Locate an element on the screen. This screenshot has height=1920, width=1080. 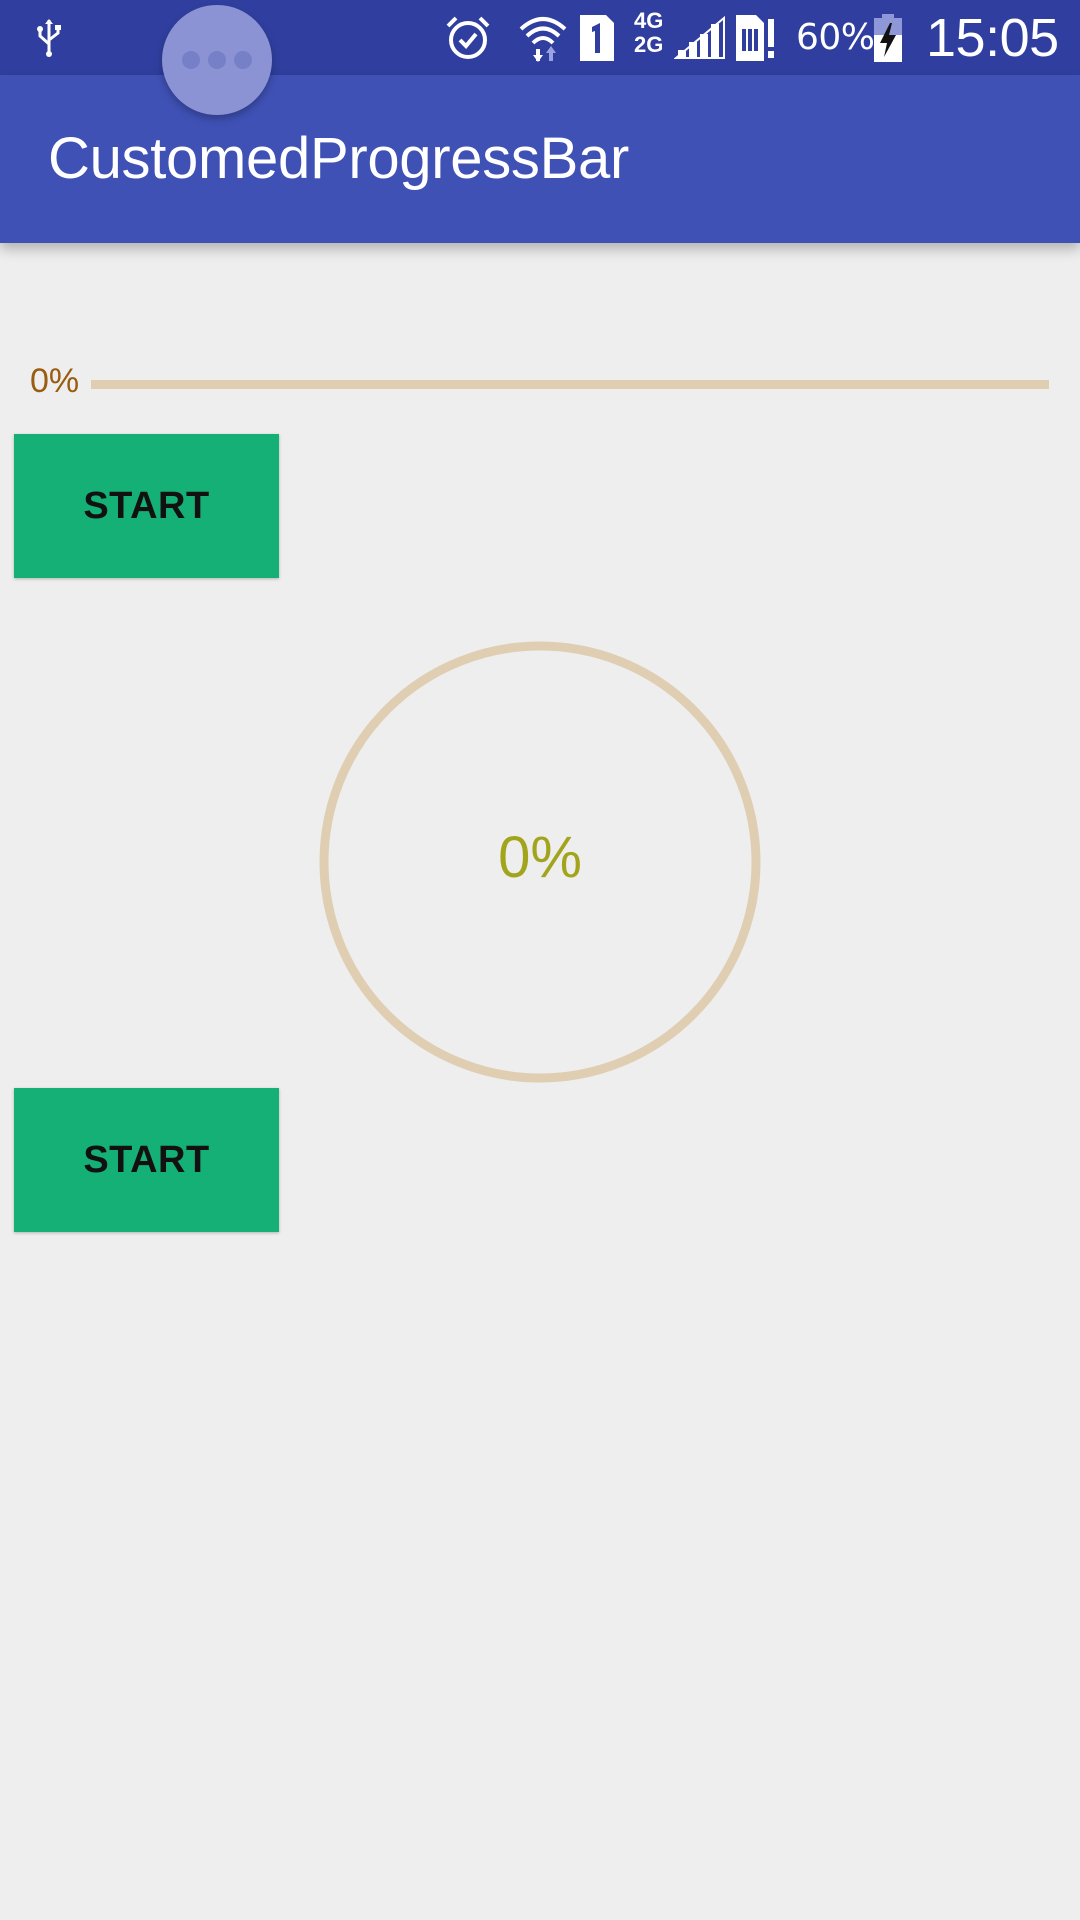
floating-menu-bubble is located at coordinates (217, 60).